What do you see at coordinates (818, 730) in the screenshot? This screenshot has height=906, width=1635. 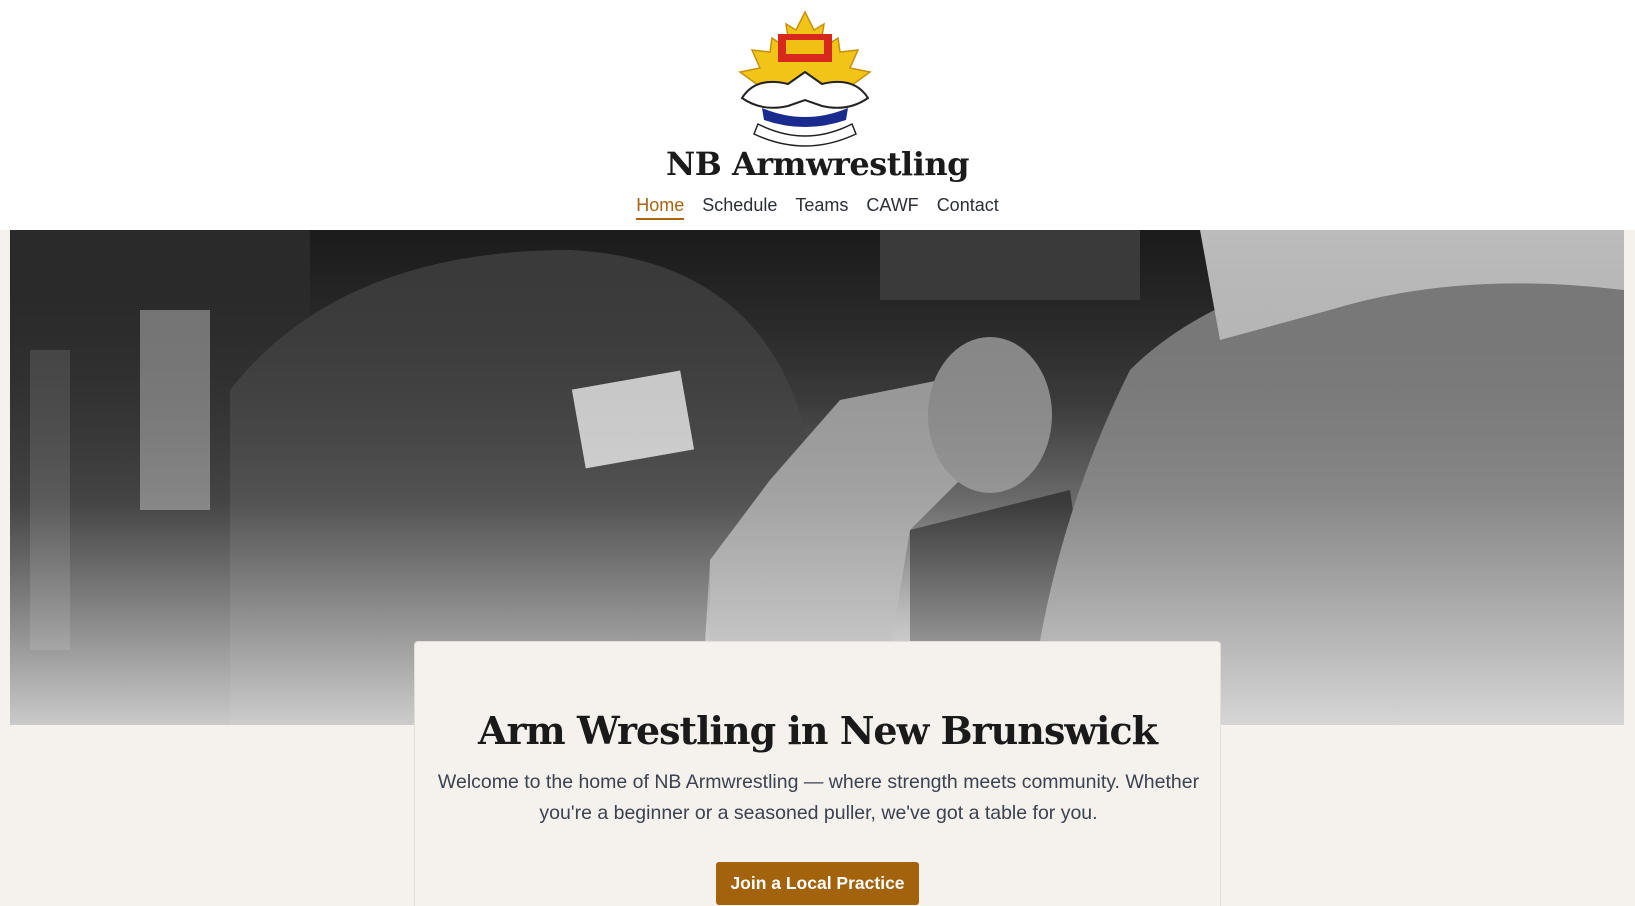 I see `intro-heading: Arm Wrestling in New Brunswick` at bounding box center [818, 730].